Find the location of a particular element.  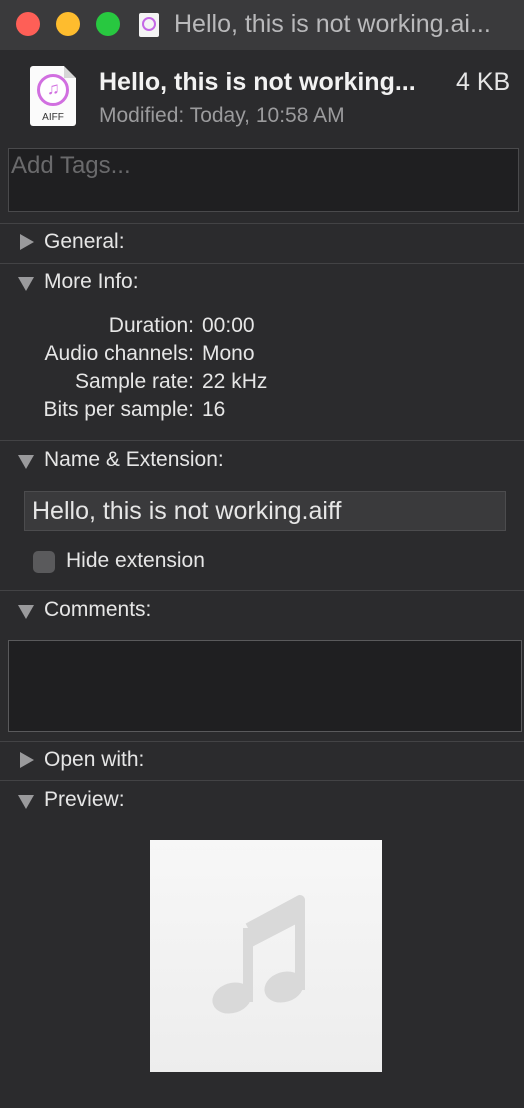

duration-label: Duration: is located at coordinates (151, 325).